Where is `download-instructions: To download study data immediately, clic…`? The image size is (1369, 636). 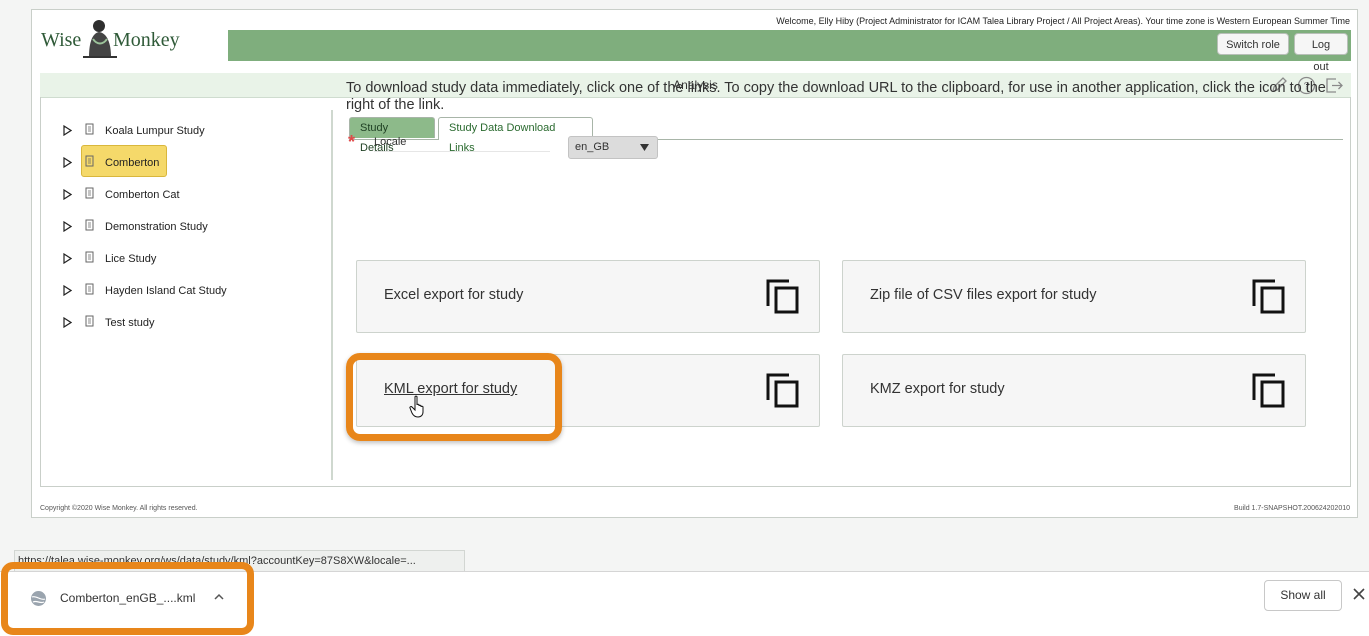
download-instructions: To download study data immediately, clic… is located at coordinates (836, 96).